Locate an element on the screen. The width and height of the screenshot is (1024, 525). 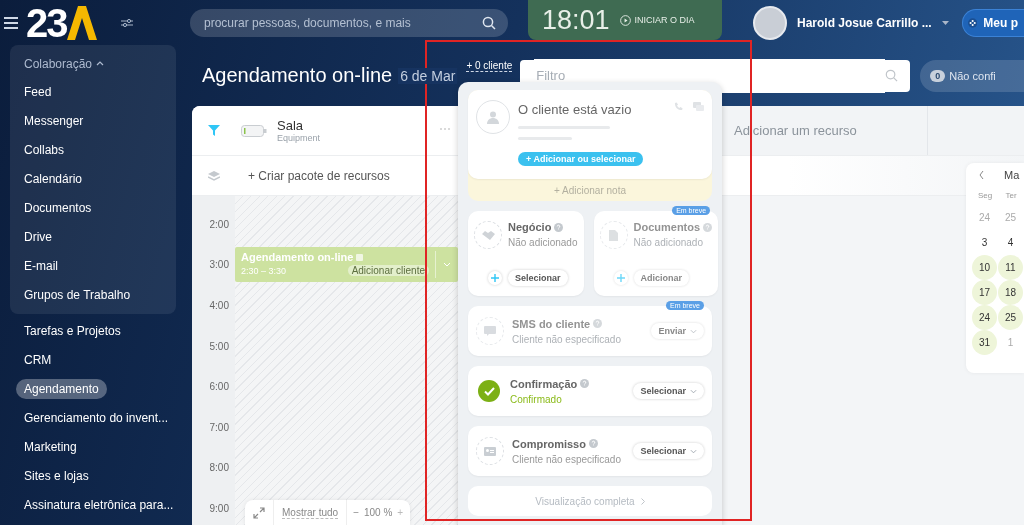
hour-label: 3:00 is located at coordinates (219, 265).